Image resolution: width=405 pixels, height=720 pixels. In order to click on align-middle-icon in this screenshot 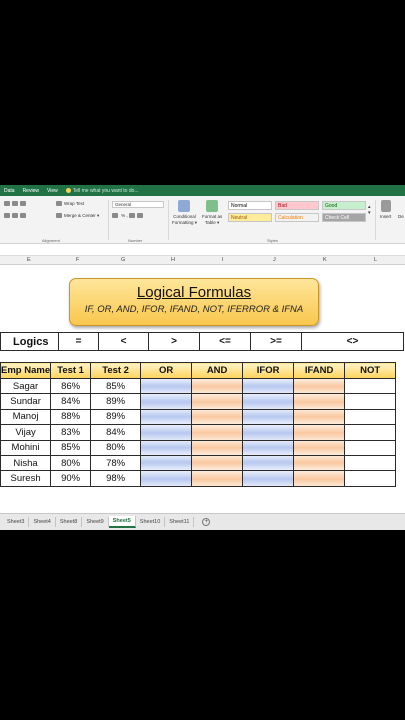, I will do `click(15, 204)`.